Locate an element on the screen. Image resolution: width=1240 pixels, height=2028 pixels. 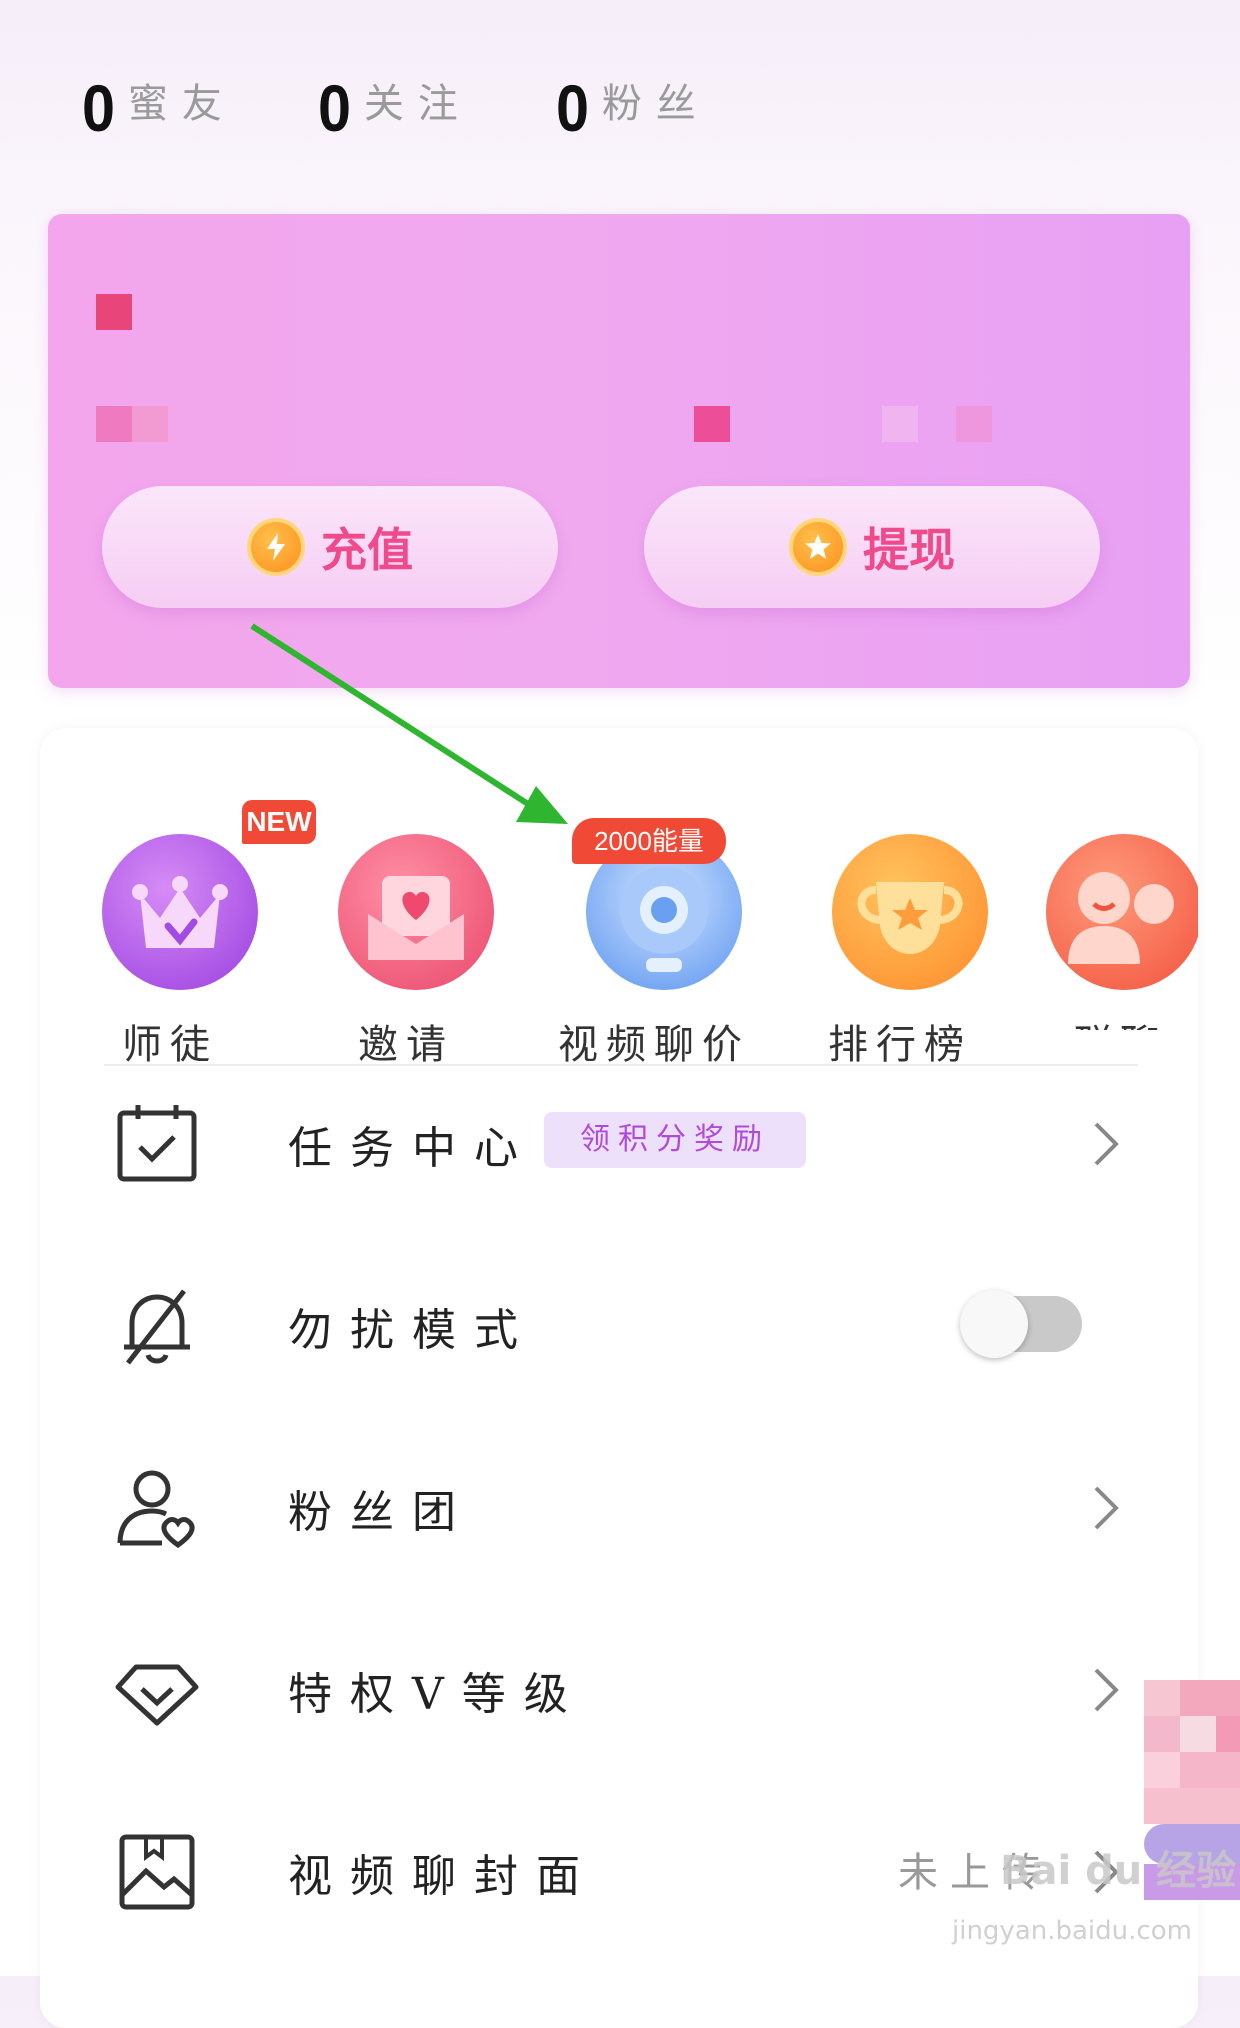
recharge-button: 充值 is located at coordinates (330, 547).